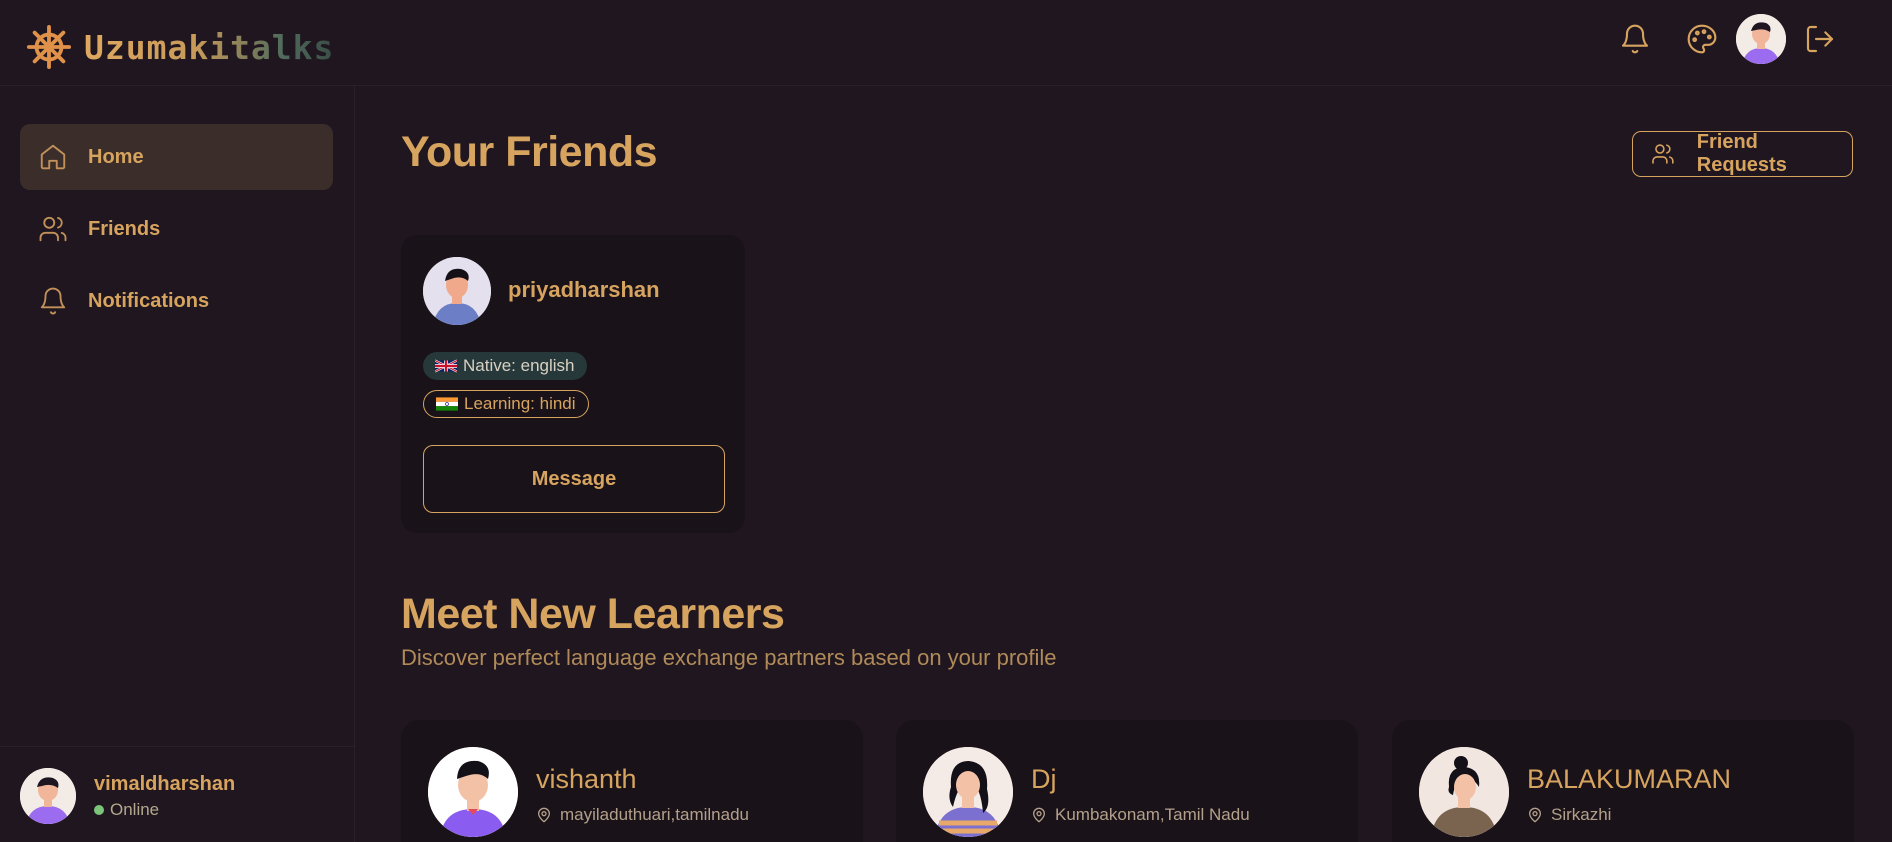 This screenshot has width=1892, height=842. Describe the element at coordinates (1127, 781) in the screenshot. I see `learner-card: Dj Kumbakonam,Tamil Nadu` at that location.